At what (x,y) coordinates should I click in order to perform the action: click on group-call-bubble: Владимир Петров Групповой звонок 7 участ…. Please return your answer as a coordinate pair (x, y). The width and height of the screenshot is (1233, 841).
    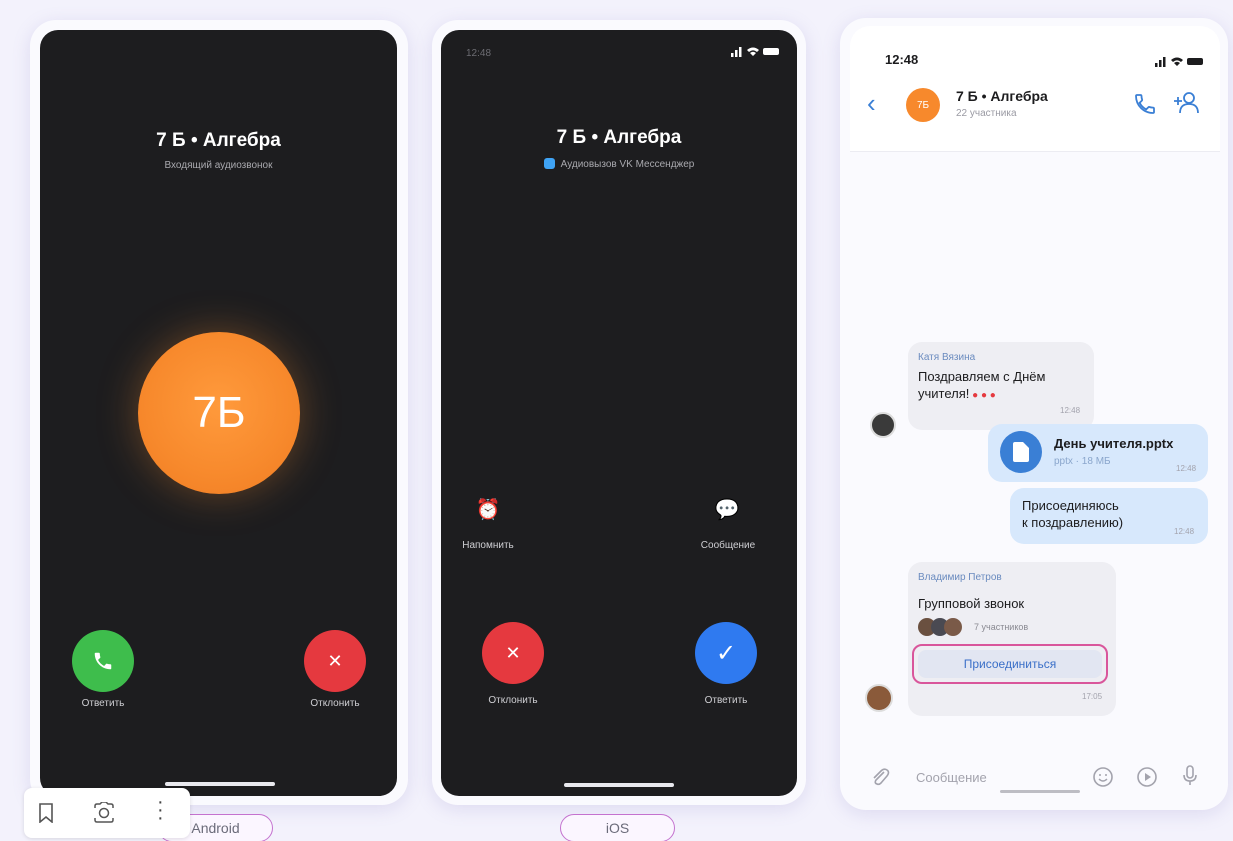
    Looking at the image, I should click on (1012, 639).